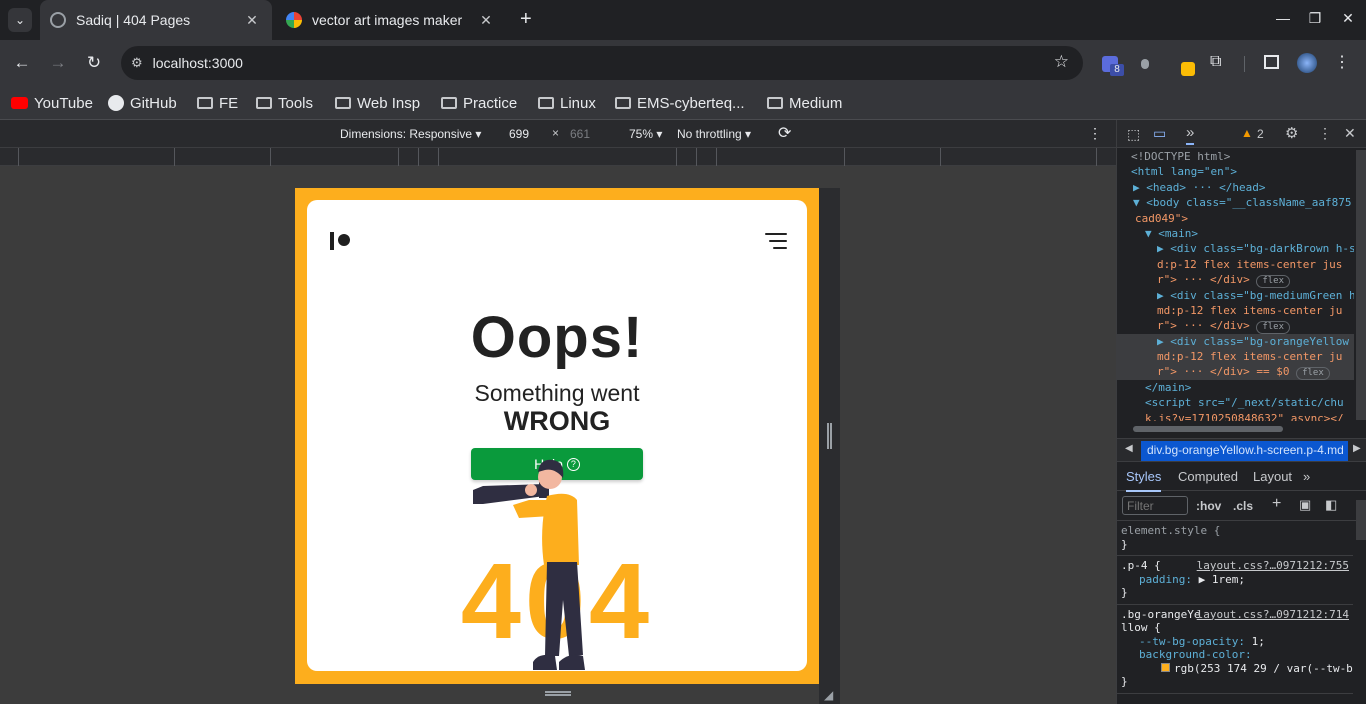 Image resolution: width=1366 pixels, height=704 pixels. What do you see at coordinates (1283, 18) in the screenshot?
I see `minimize-icon: —` at bounding box center [1283, 18].